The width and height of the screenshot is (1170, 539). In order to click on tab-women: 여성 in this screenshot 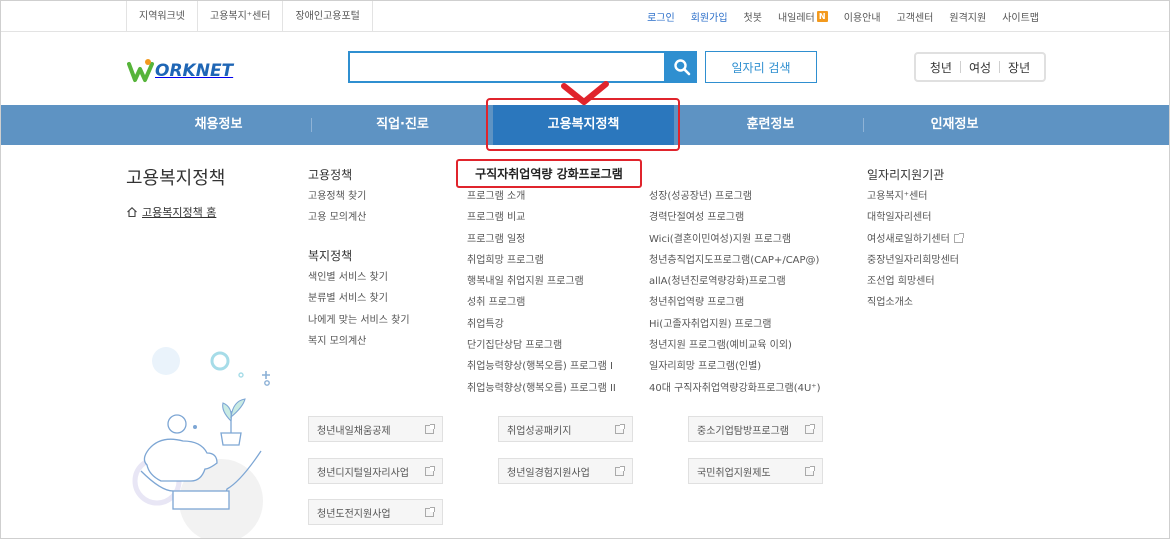, I will do `click(980, 67)`.